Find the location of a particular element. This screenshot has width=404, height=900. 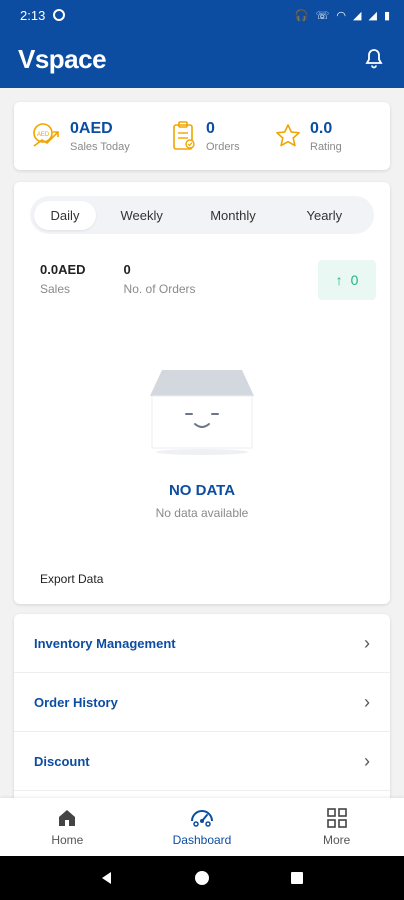

nav-more: More is located at coordinates (336, 827).